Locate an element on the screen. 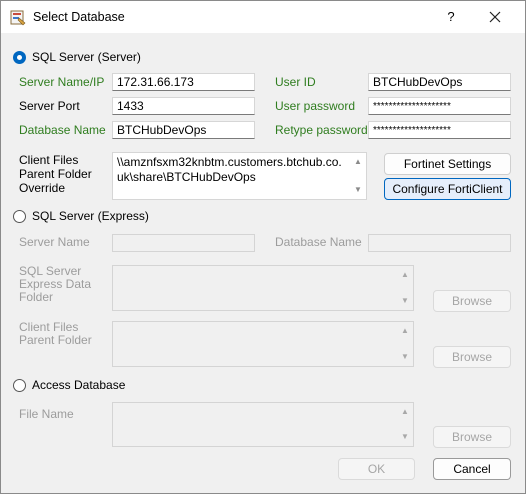 The image size is (526, 494). window-title: Select Database is located at coordinates (79, 17).